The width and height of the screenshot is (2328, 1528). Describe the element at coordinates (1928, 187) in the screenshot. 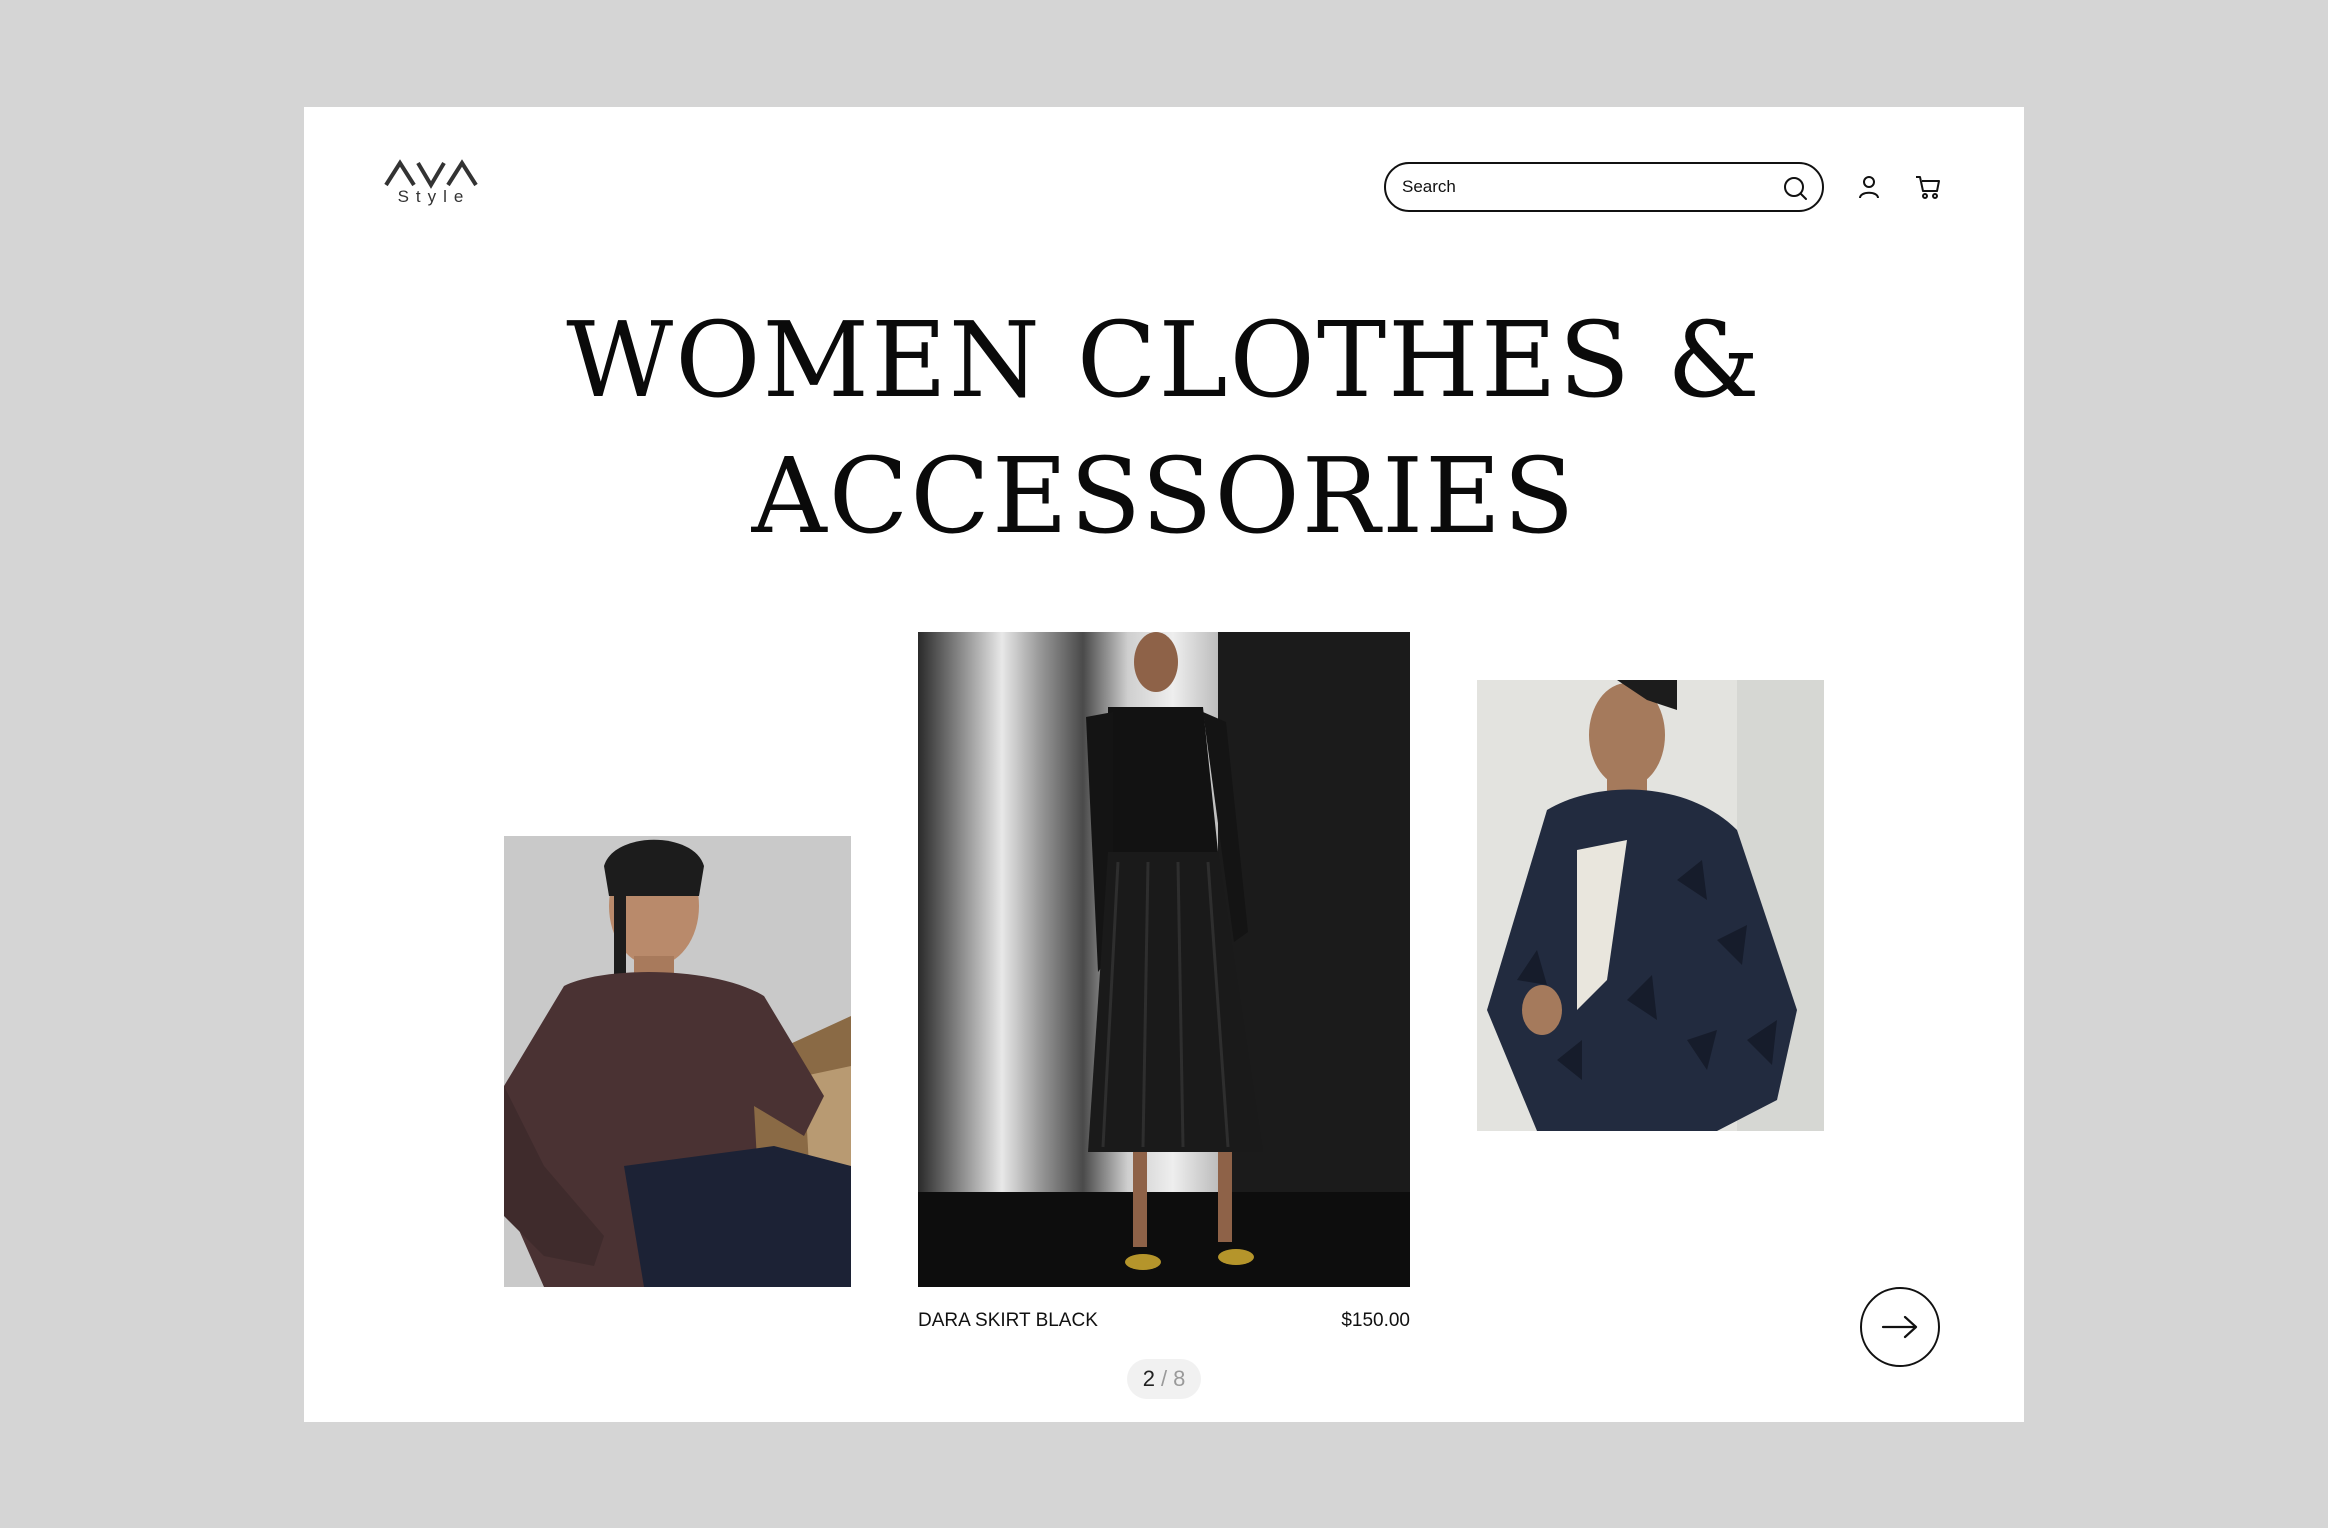

I see `cart-icon` at that location.